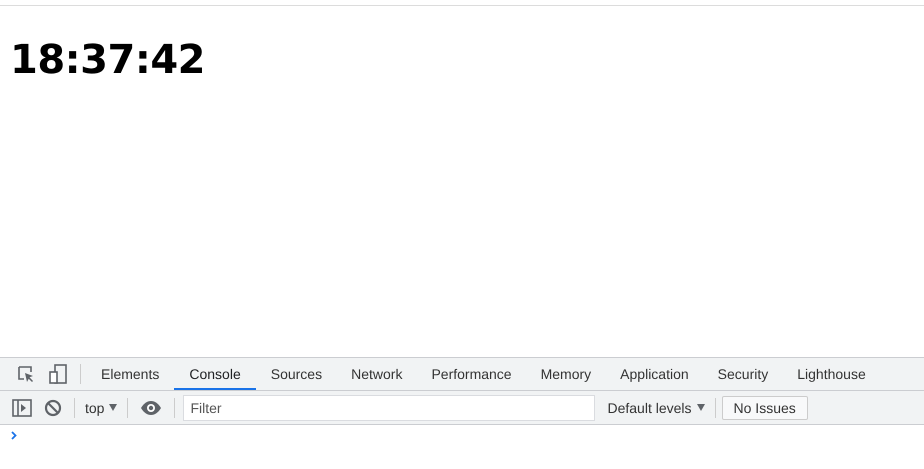 Image resolution: width=924 pixels, height=469 pixels. Describe the element at coordinates (831, 374) in the screenshot. I see `devtools-tab: Lighthouse` at that location.